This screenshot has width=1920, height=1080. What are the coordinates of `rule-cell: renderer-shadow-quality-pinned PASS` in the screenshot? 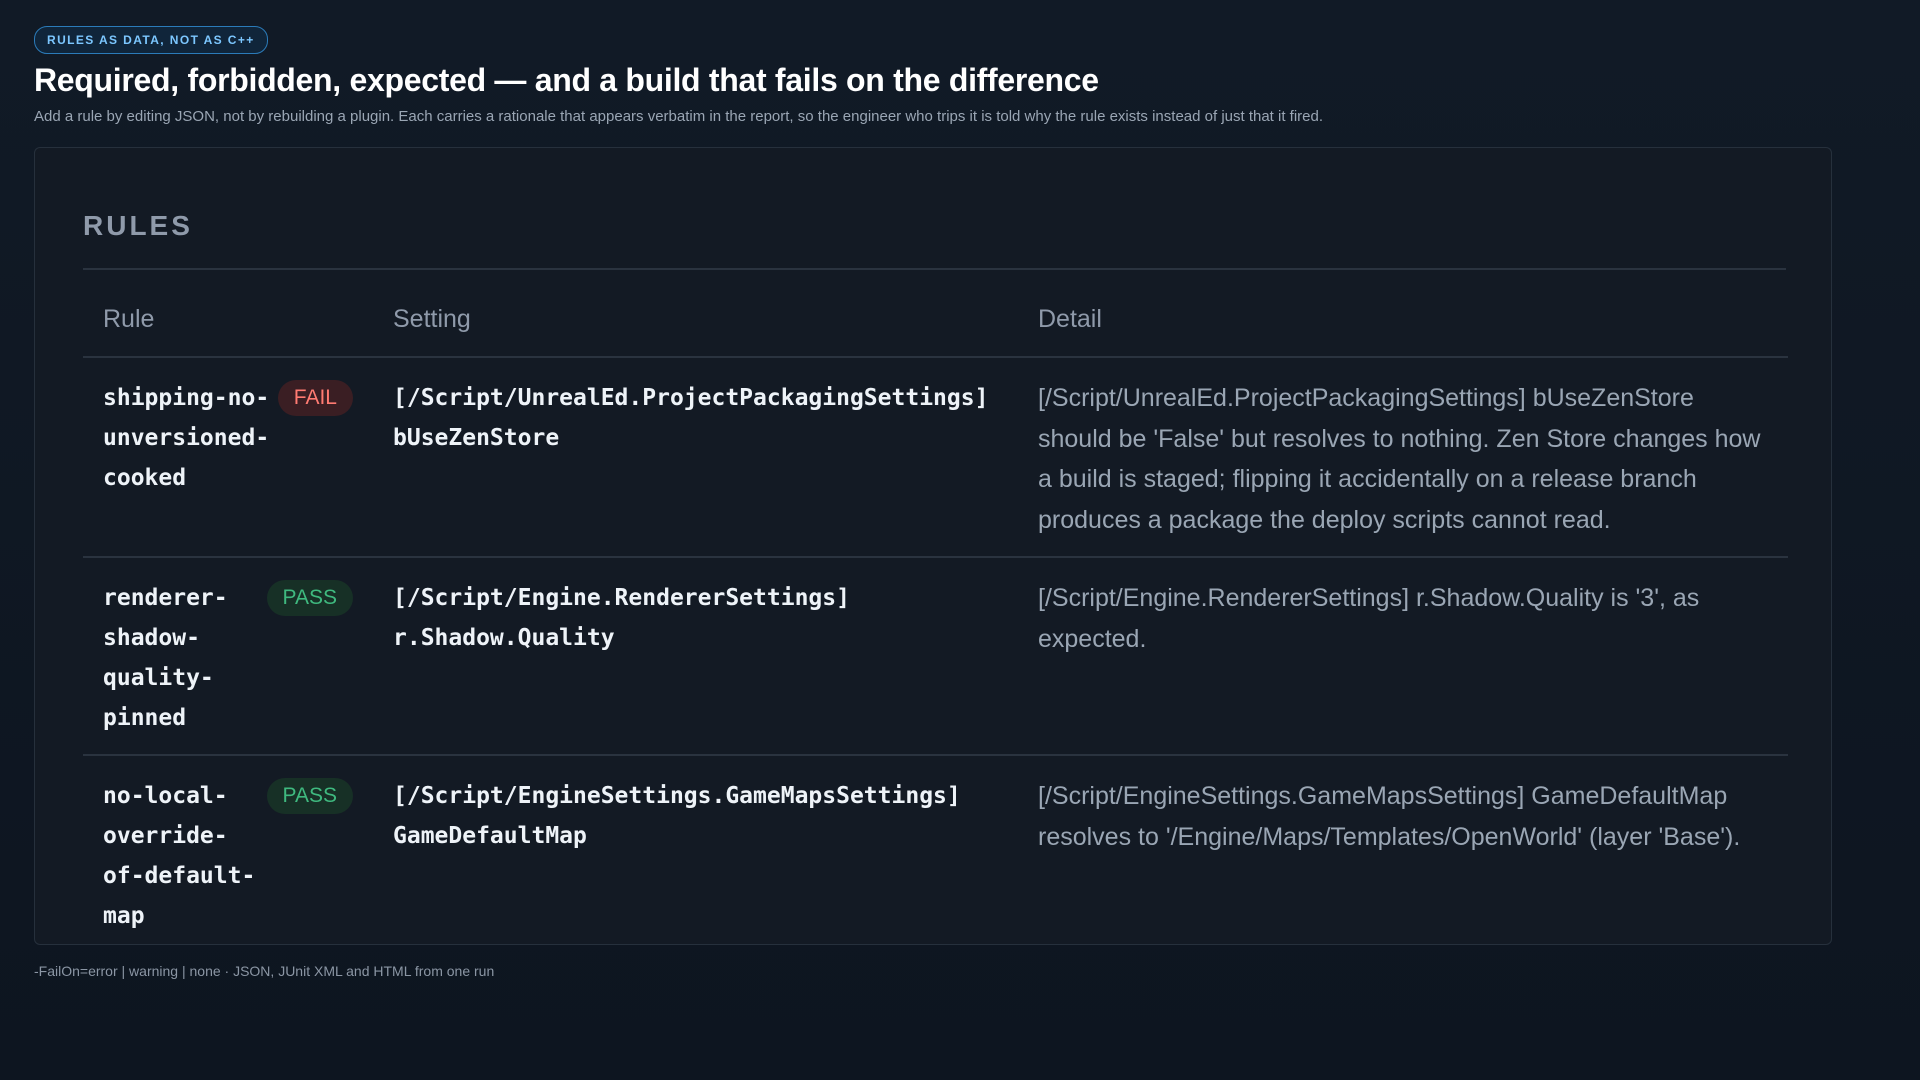 It's located at (228, 656).